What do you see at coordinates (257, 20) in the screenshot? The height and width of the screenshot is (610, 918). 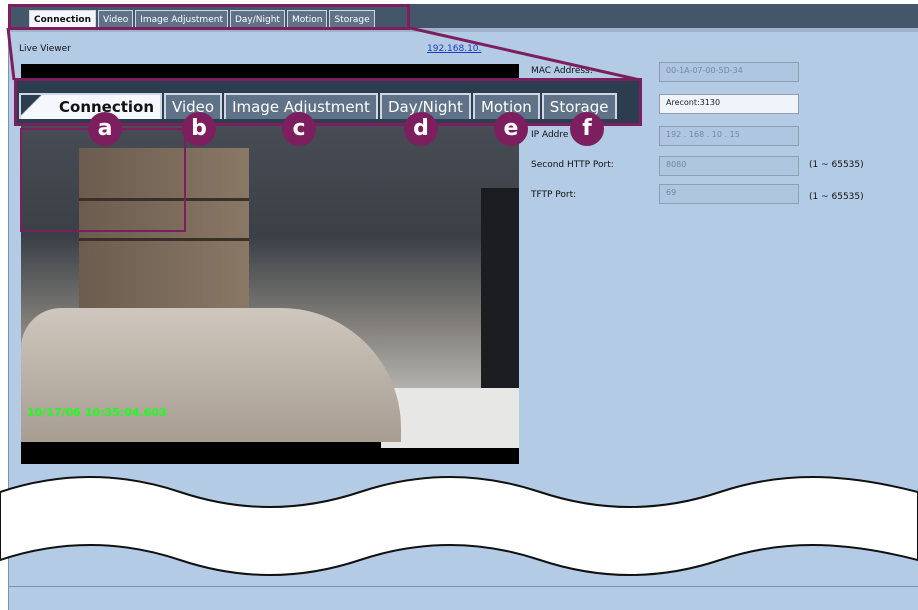 I see `tab-day-night: Day/Night` at bounding box center [257, 20].